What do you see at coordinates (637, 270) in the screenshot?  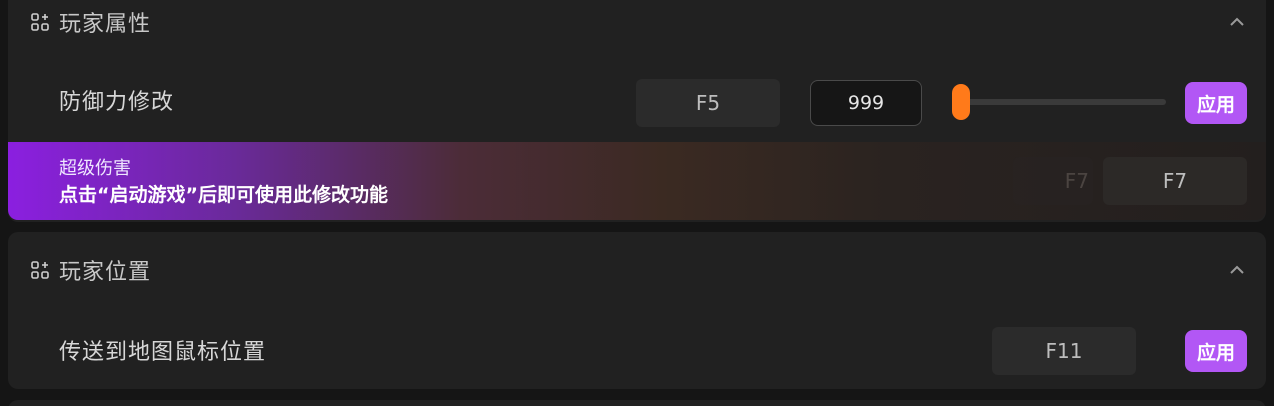 I see `section-header: 玩家位置` at bounding box center [637, 270].